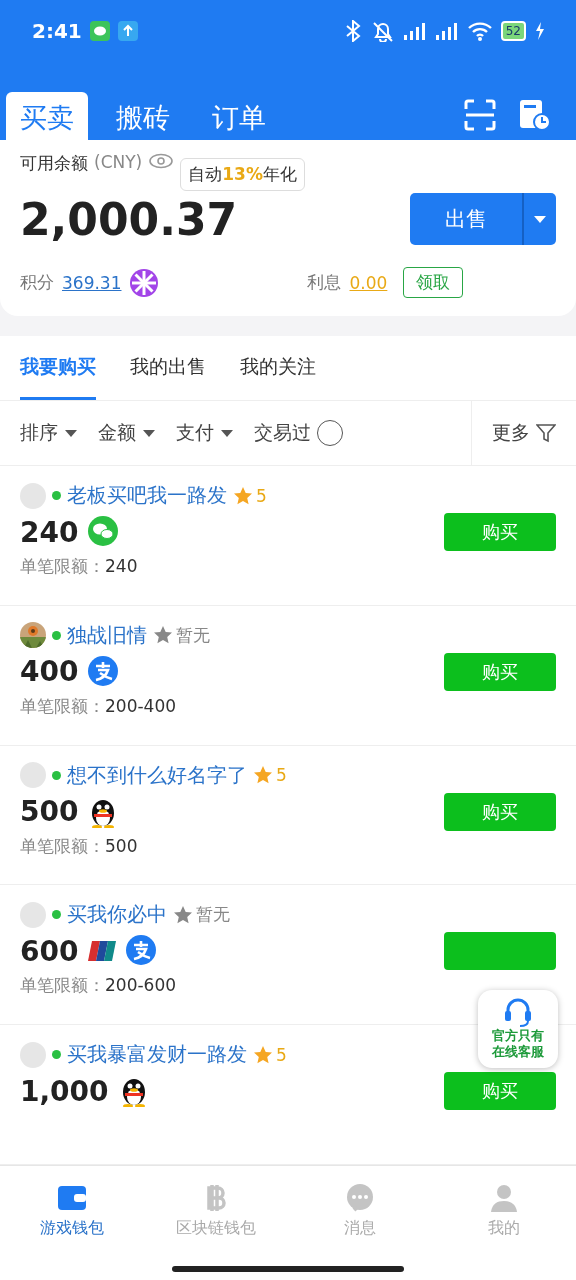 This screenshot has height=1280, width=576. What do you see at coordinates (58, 368) in the screenshot?
I see `market-tab: 我要购买` at bounding box center [58, 368].